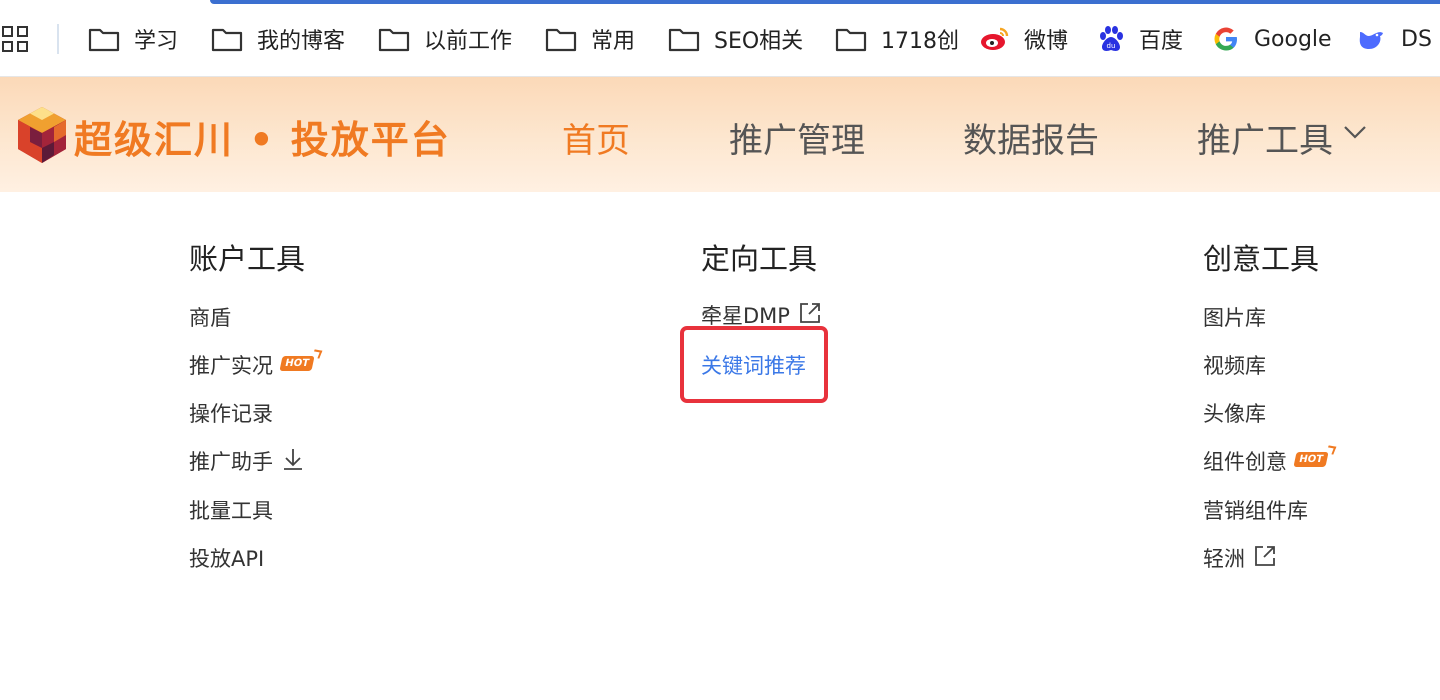 The image size is (1440, 700). I want to click on menu-item-live-promotion: 推广实况 HOT, so click(252, 365).